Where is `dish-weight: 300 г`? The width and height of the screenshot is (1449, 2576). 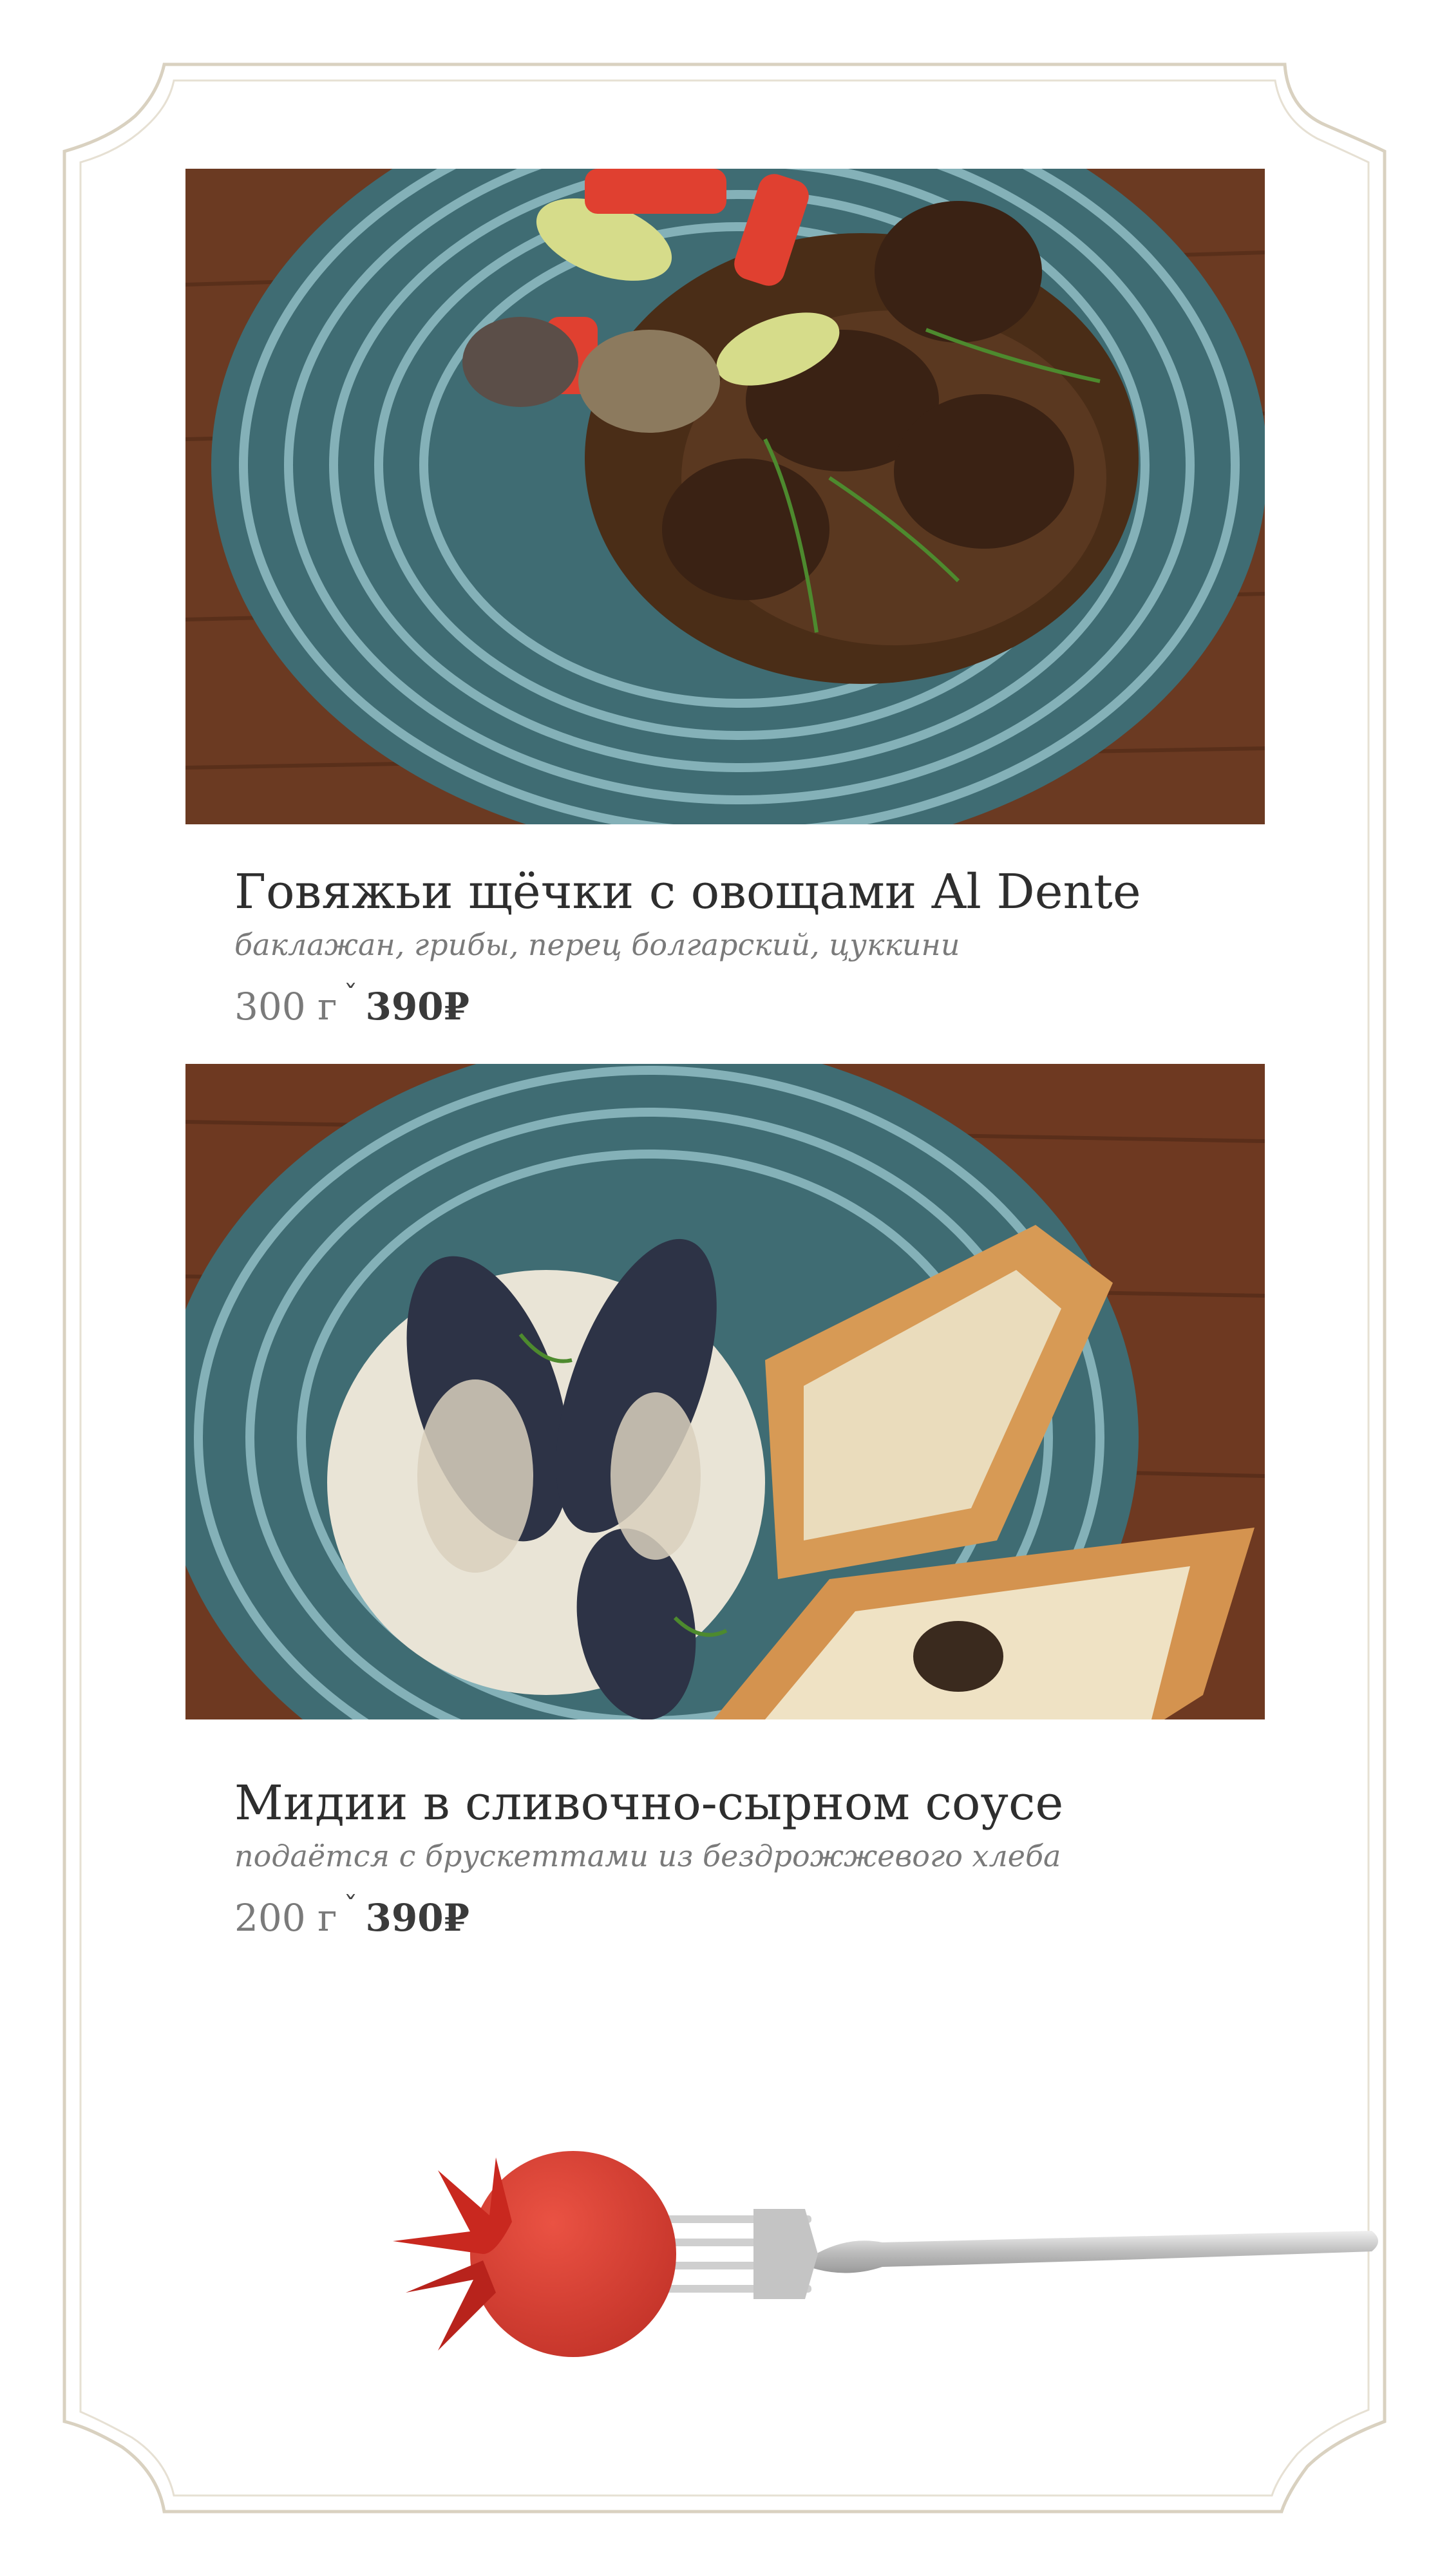
dish-weight: 300 г is located at coordinates (285, 1007).